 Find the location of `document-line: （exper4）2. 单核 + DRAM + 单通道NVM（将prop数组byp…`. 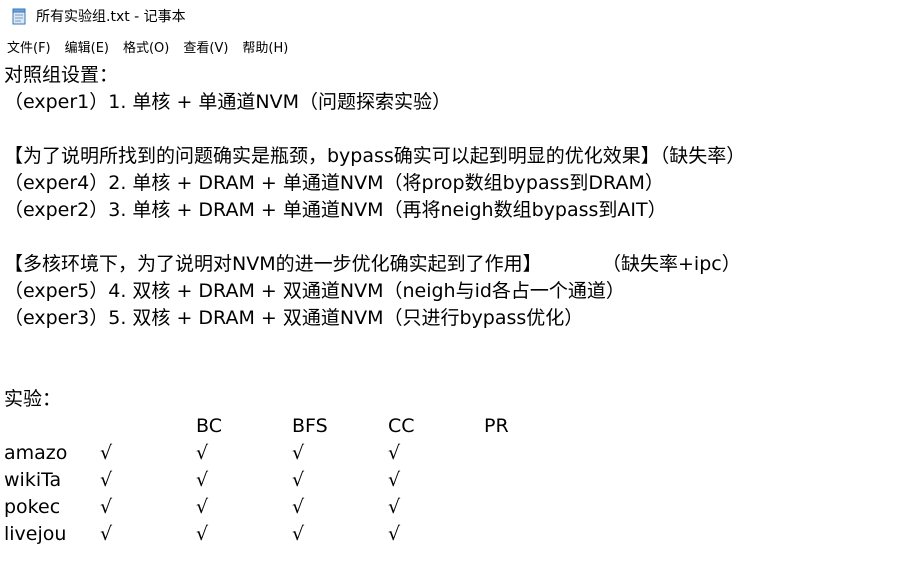

document-line: （exper4）2. 单核 + DRAM + 单通道NVM（将prop数组byp… is located at coordinates (334, 183).